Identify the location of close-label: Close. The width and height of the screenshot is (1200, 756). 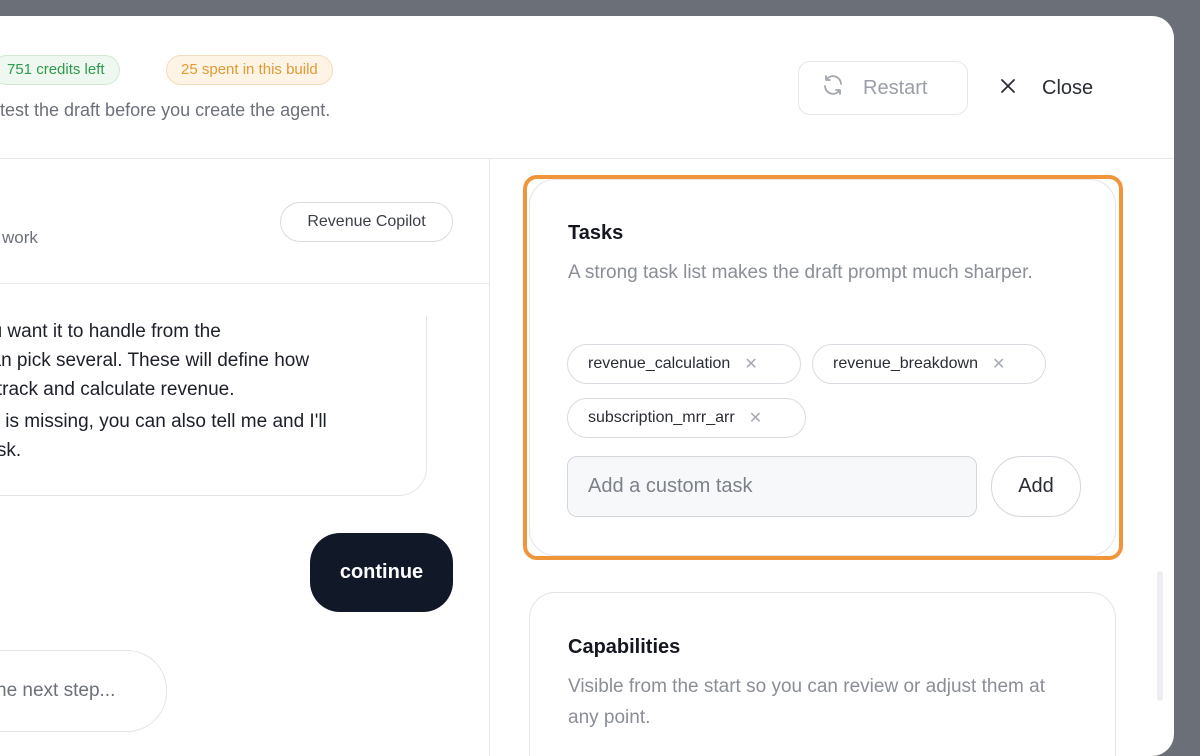
(1068, 87).